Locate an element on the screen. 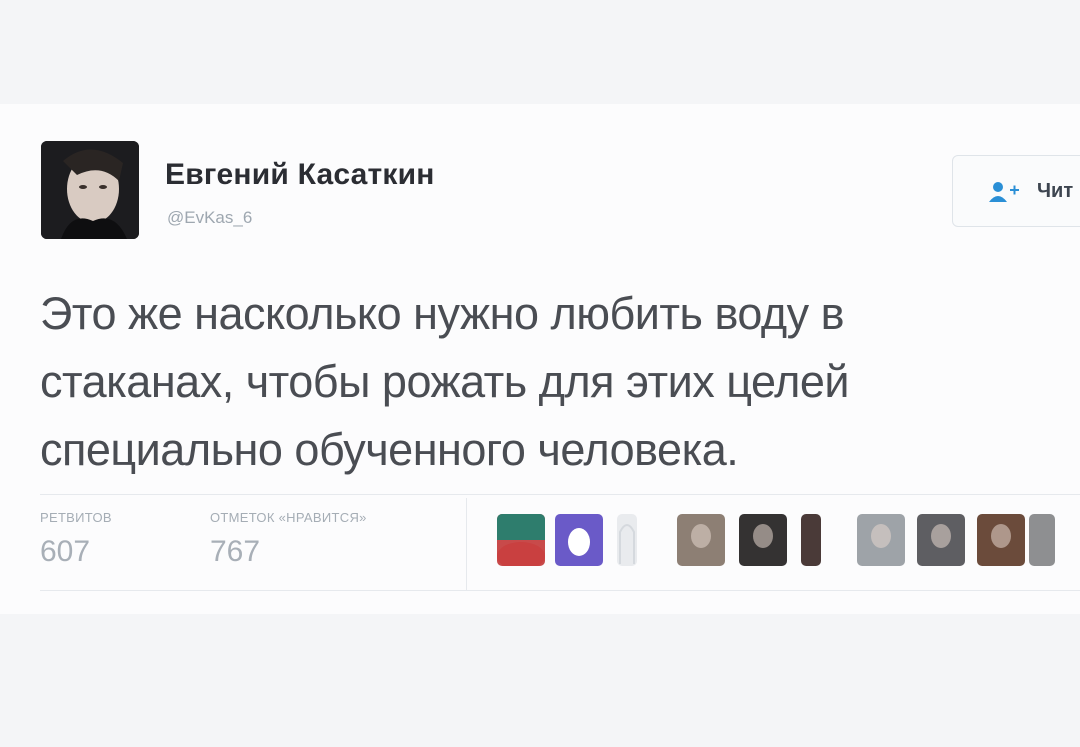  likes-count: 767 is located at coordinates (235, 551).